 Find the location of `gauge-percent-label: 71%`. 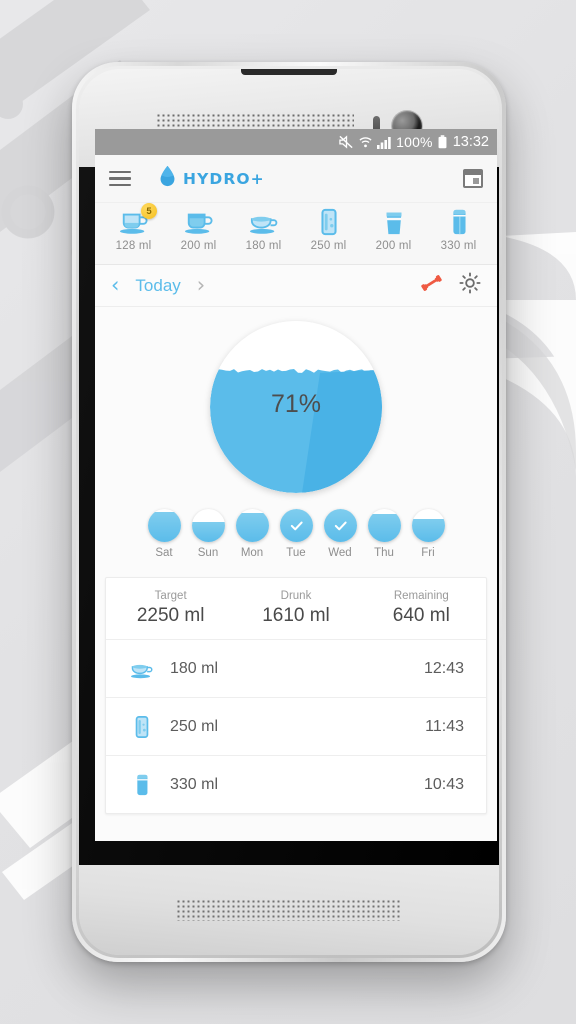

gauge-percent-label: 71% is located at coordinates (296, 403).